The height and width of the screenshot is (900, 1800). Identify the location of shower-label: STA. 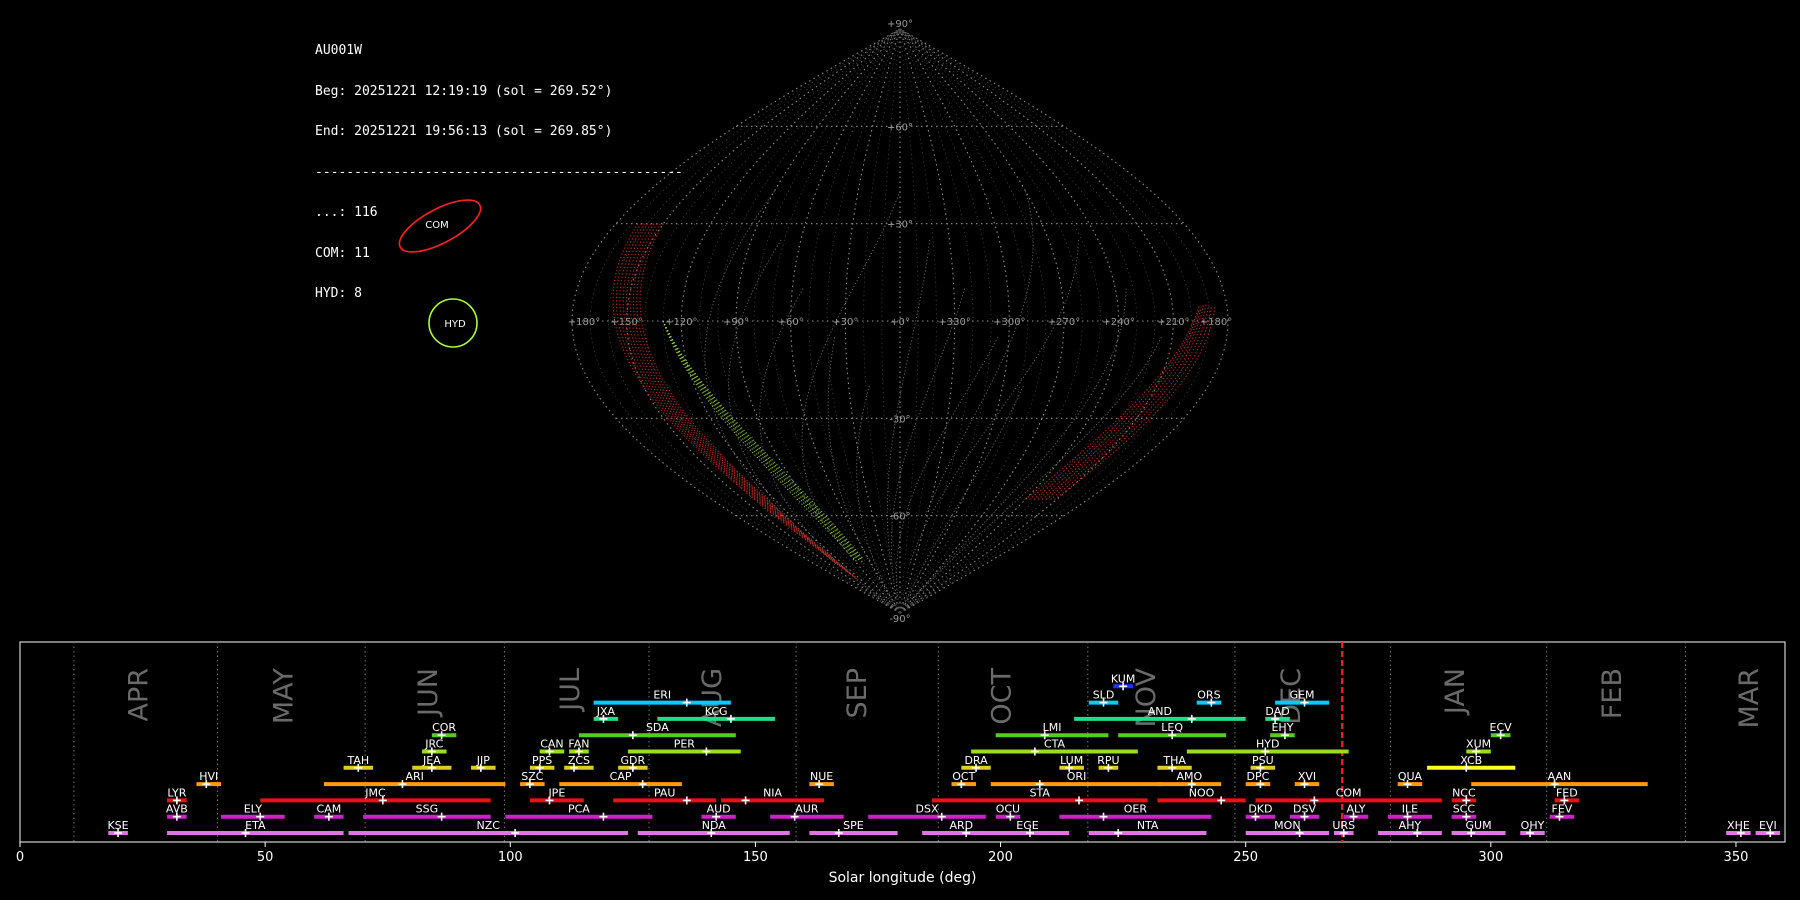
(1040, 792).